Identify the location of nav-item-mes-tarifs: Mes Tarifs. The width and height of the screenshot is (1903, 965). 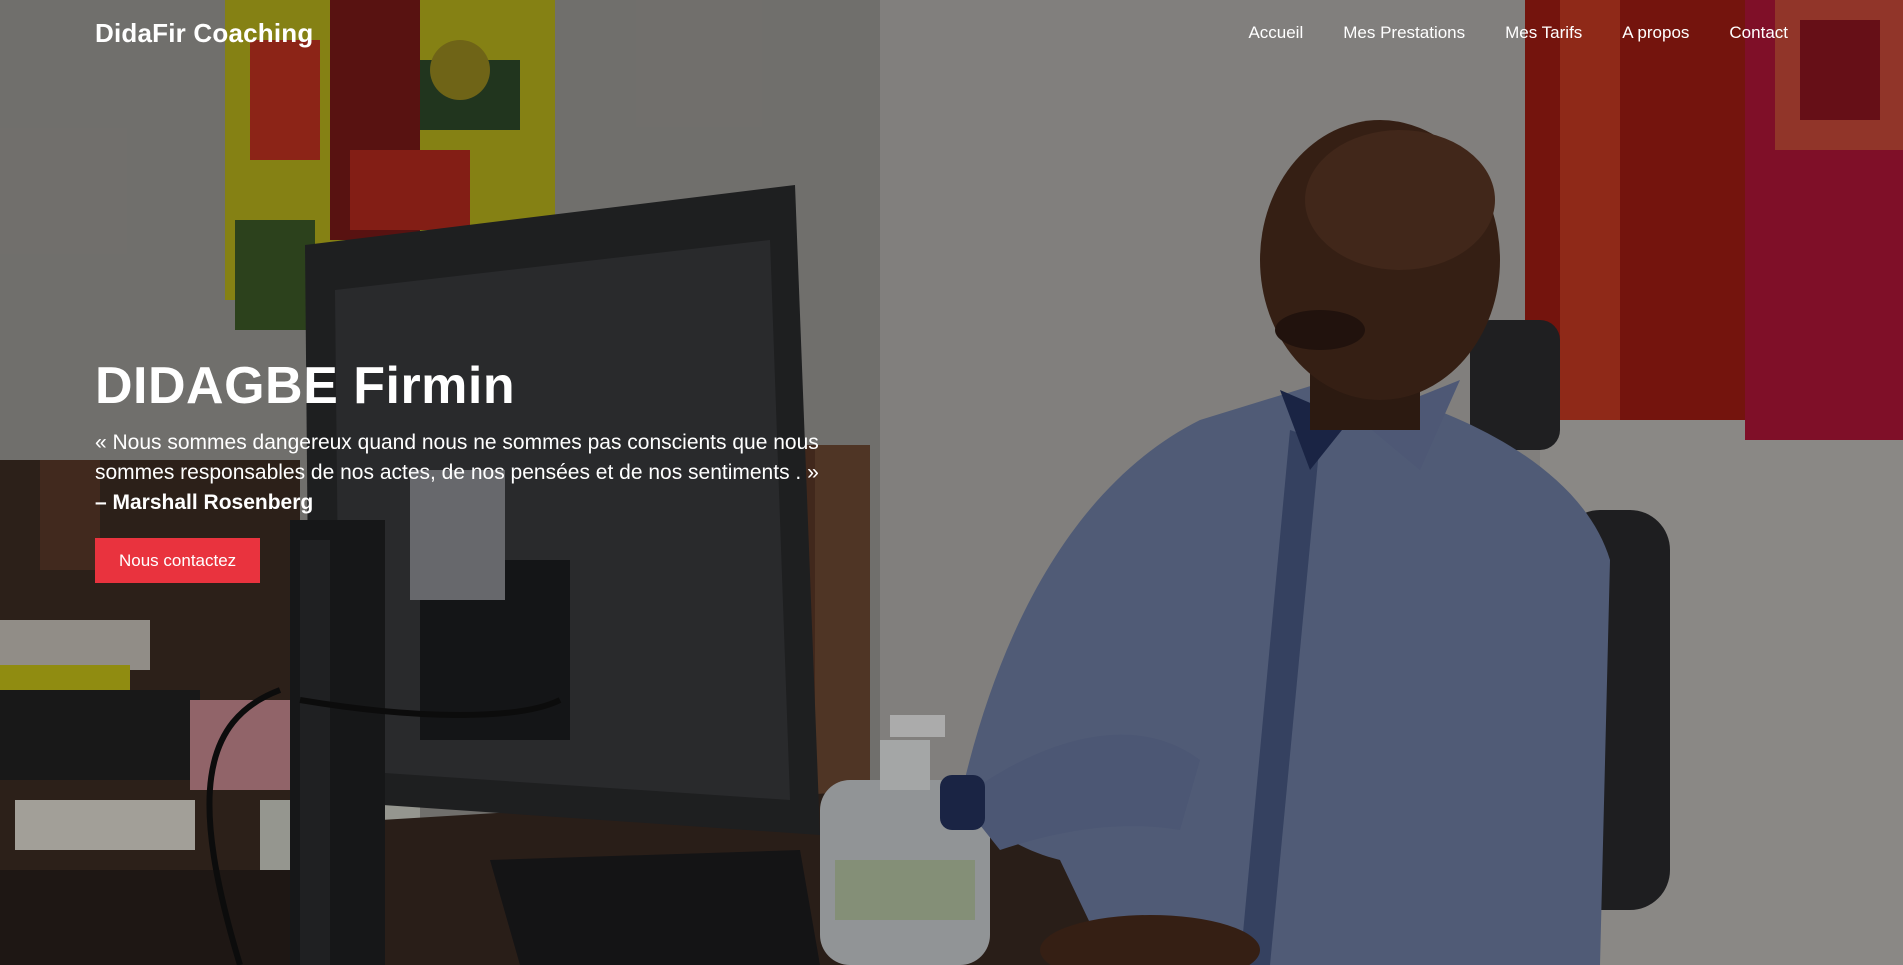
(1543, 33).